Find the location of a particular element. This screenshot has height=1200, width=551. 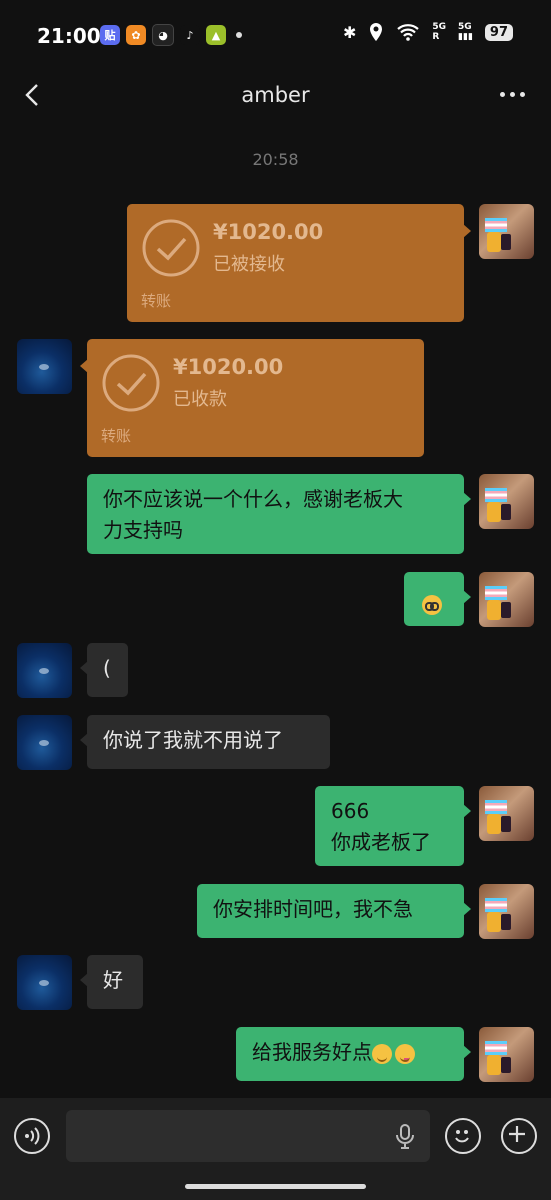

message-timestamp: 20:58 is located at coordinates (275, 159).